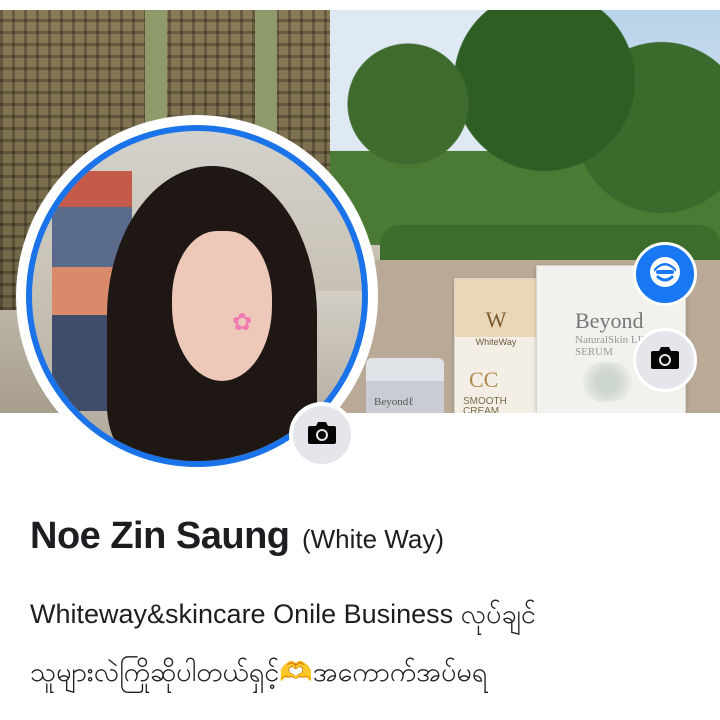 The image size is (720, 720). I want to click on bio-line: သူများလဲကြိုဆိုပါတယ်ရှင့်🫶အကောက်အပ်မရ, so click(259, 672).